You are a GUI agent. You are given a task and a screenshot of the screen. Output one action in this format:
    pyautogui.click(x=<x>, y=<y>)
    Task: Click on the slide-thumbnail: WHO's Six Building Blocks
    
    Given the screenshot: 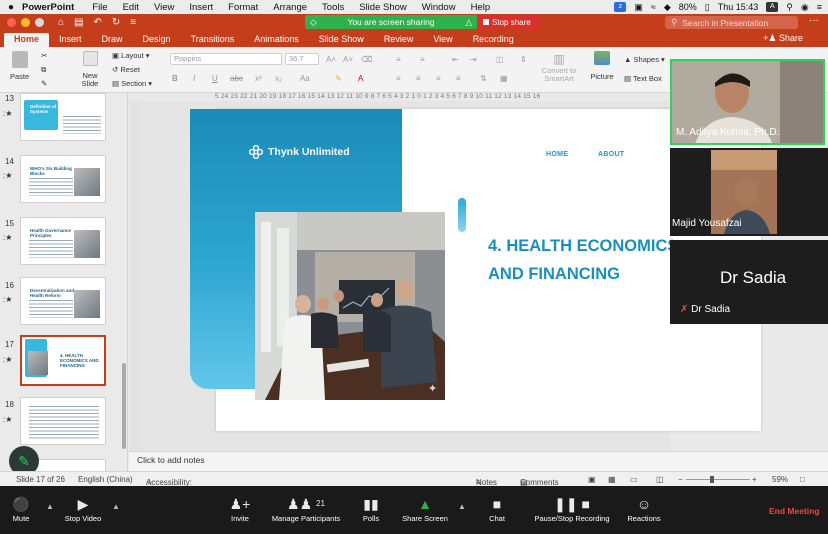 What is the action you would take?
    pyautogui.click(x=63, y=179)
    